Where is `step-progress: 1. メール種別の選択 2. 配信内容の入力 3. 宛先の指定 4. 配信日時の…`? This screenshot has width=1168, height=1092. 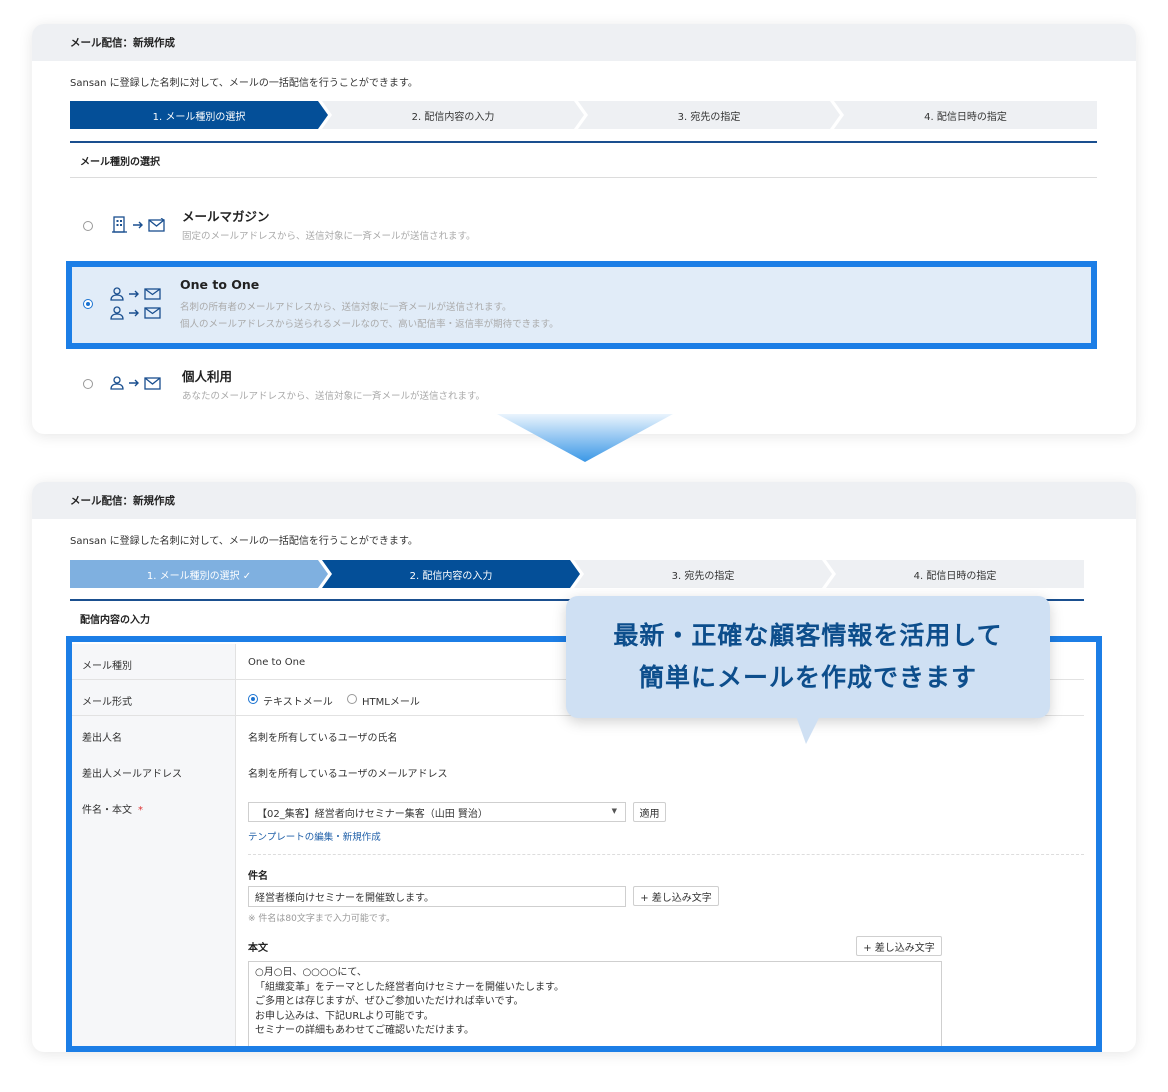 step-progress: 1. メール種別の選択 2. 配信内容の入力 3. 宛先の指定 4. 配信日時の… is located at coordinates (583, 115).